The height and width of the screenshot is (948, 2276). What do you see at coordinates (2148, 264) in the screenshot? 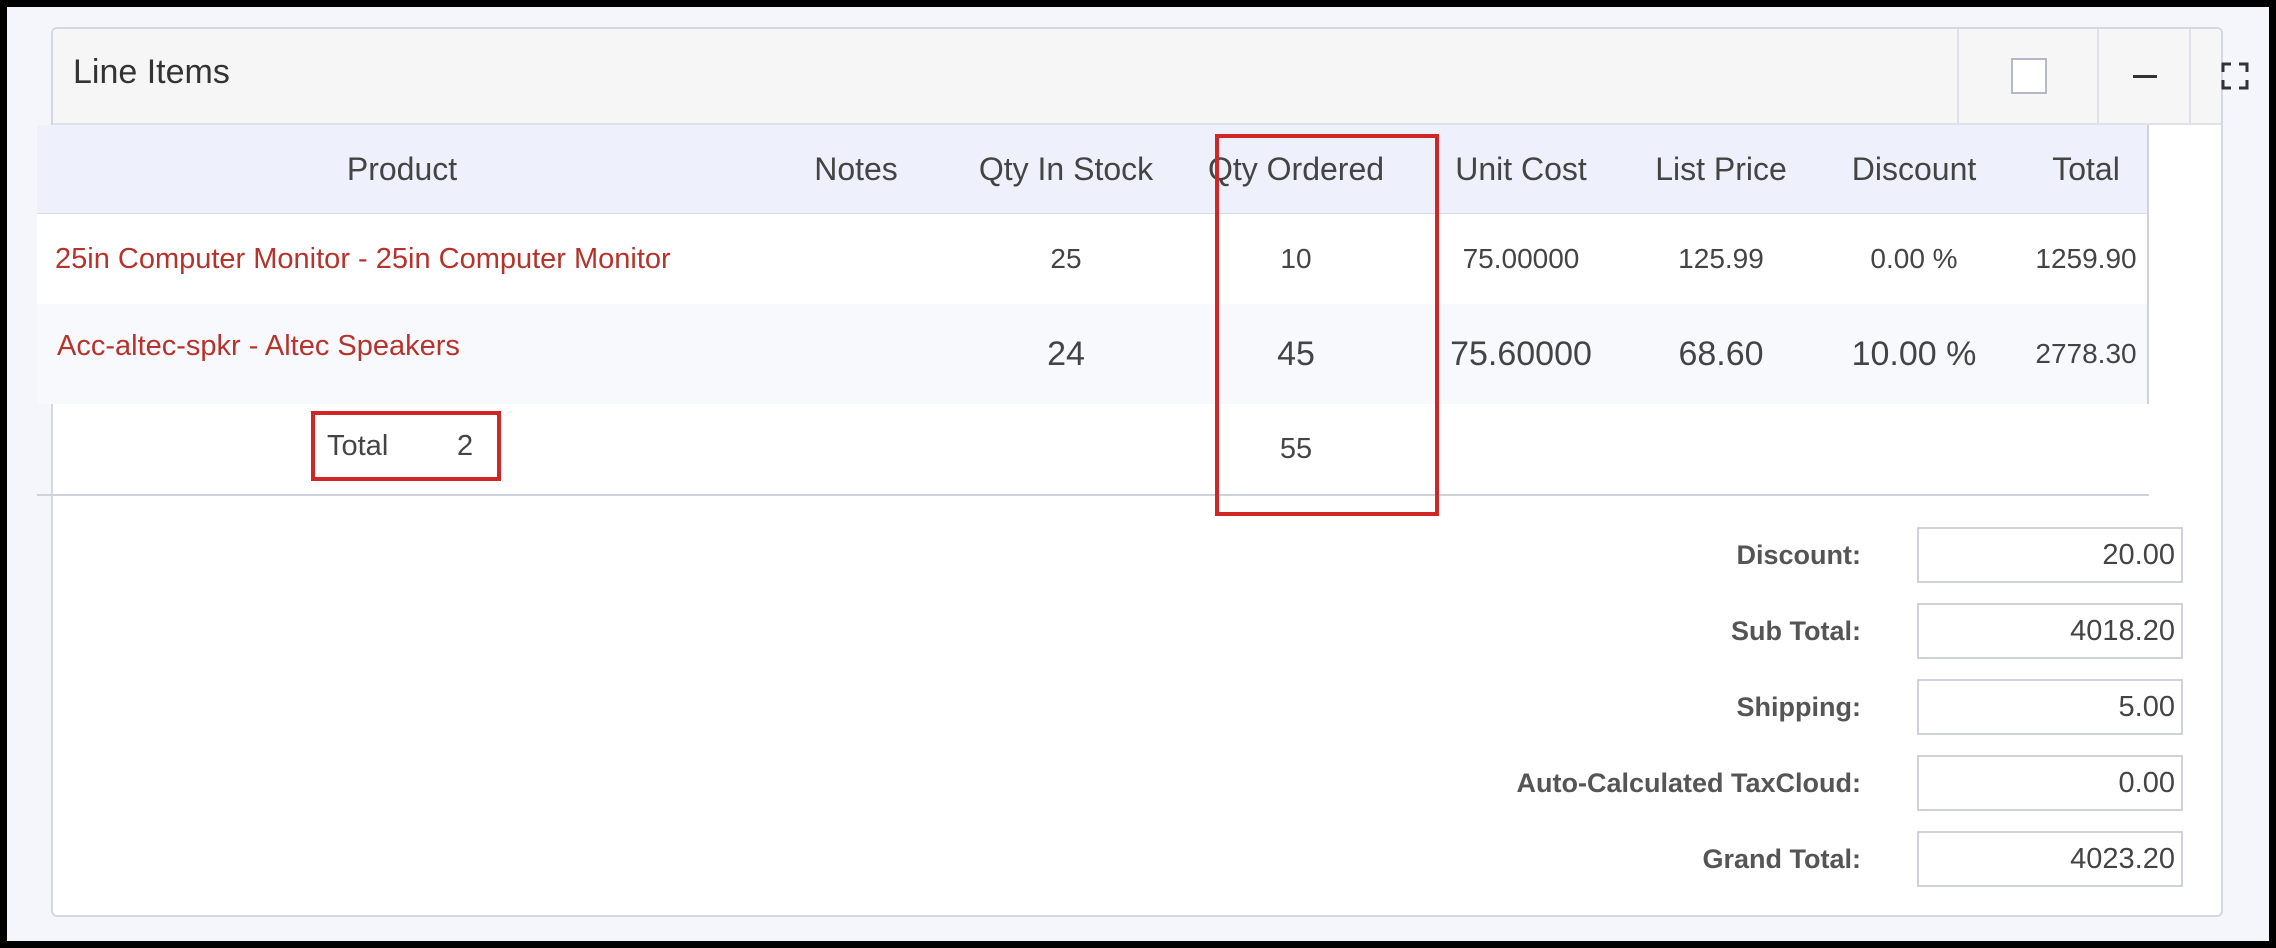
I see `table-right-border` at bounding box center [2148, 264].